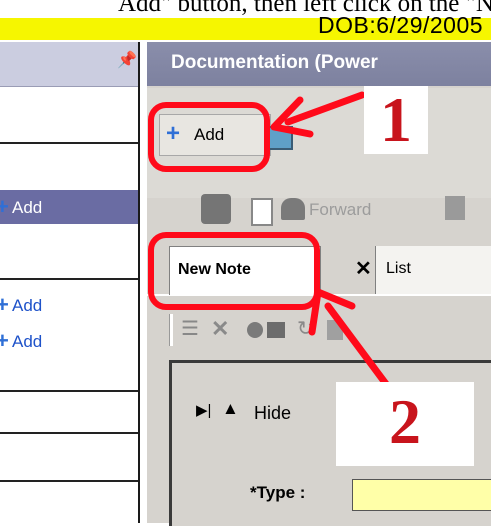 This screenshot has width=491, height=526. I want to click on annotation-step-1: 1, so click(396, 120).